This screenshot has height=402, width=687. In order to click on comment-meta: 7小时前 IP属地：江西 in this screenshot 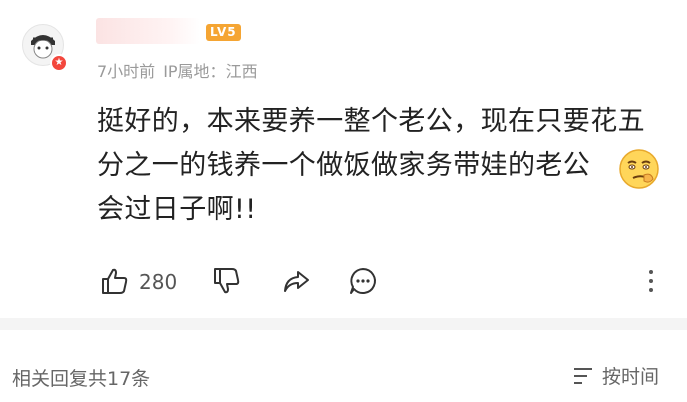, I will do `click(181, 70)`.